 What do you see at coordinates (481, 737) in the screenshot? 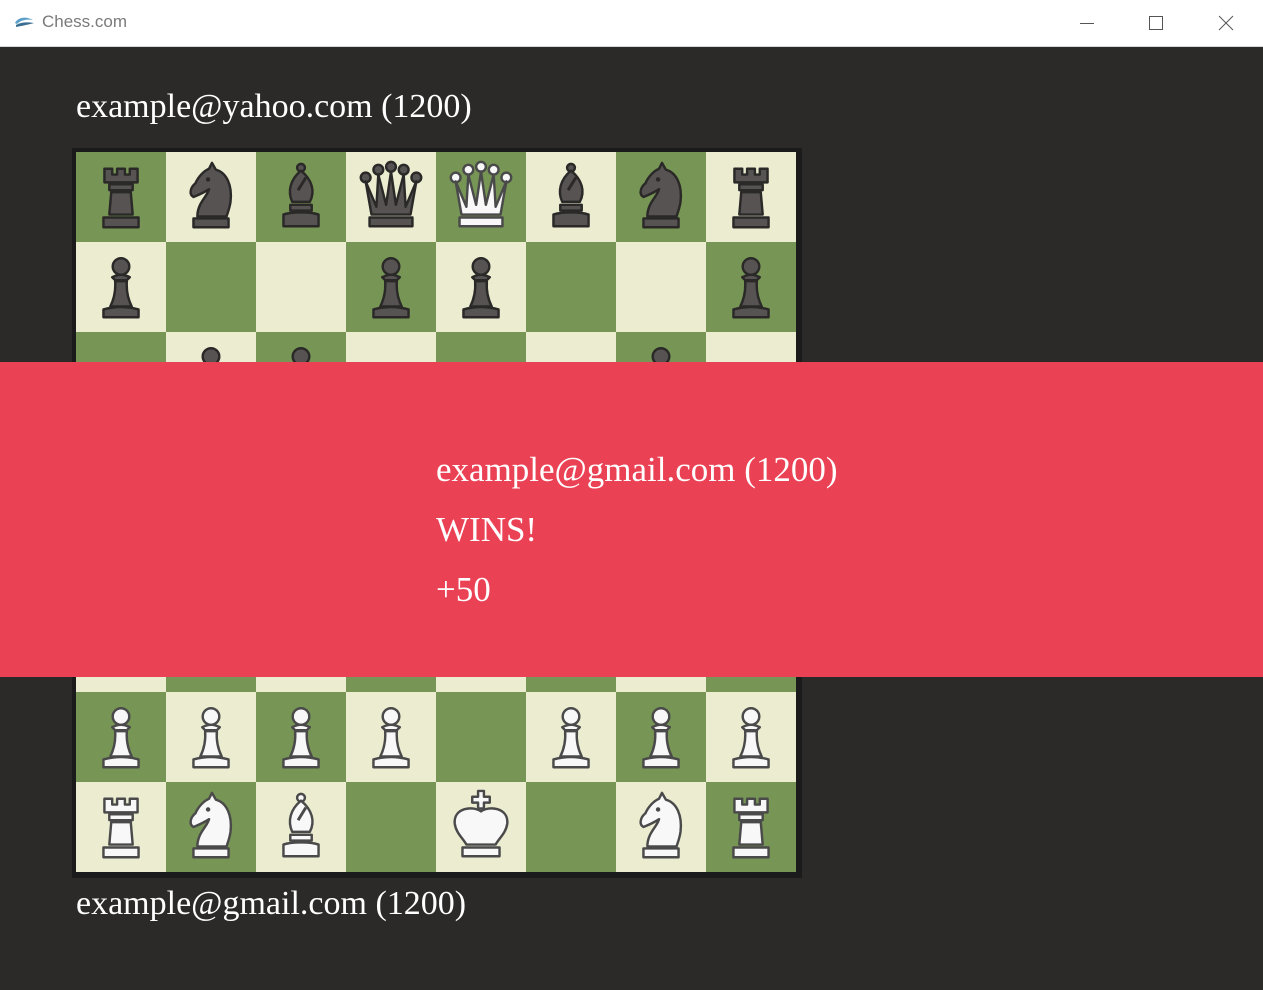
I see `square-e2` at bounding box center [481, 737].